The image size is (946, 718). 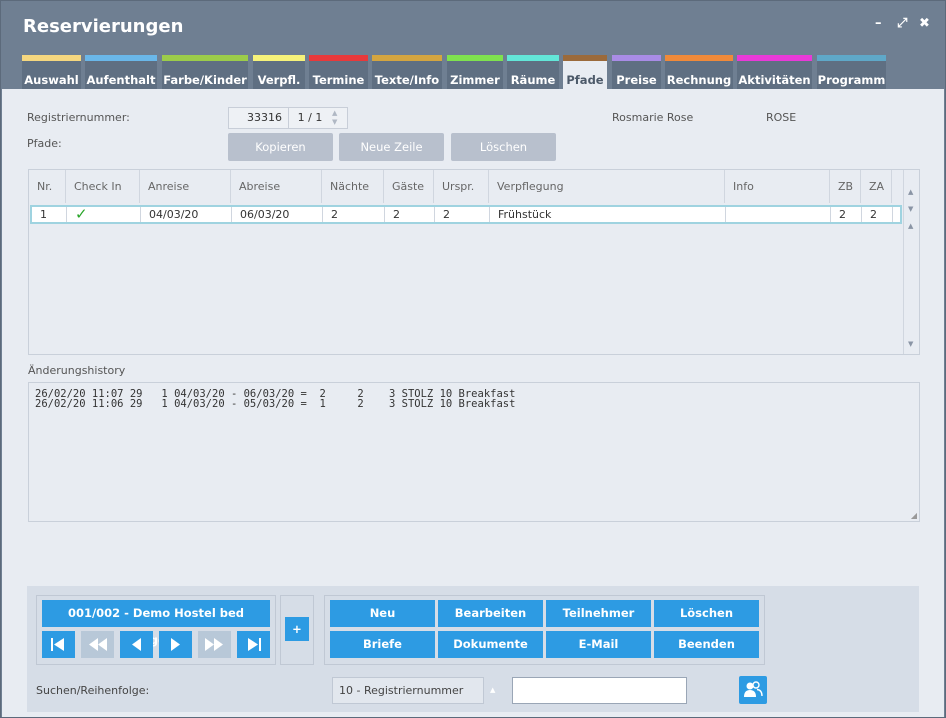 What do you see at coordinates (334, 113) in the screenshot?
I see `spin-up-icon: ▲` at bounding box center [334, 113].